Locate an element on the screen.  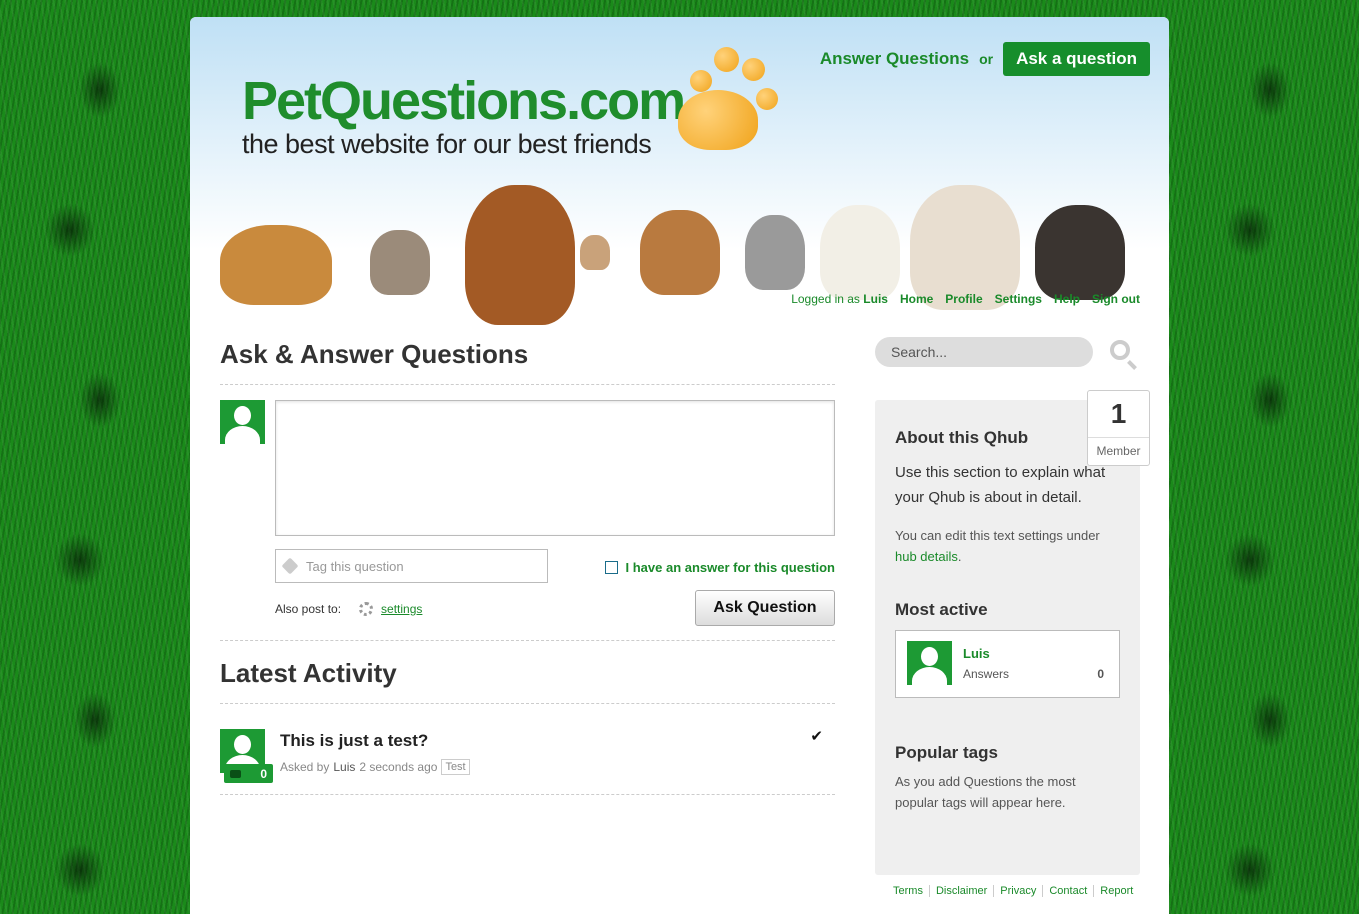
footer-links: Terms Disclaimer Privacy Contact Report is located at coordinates (1013, 891).